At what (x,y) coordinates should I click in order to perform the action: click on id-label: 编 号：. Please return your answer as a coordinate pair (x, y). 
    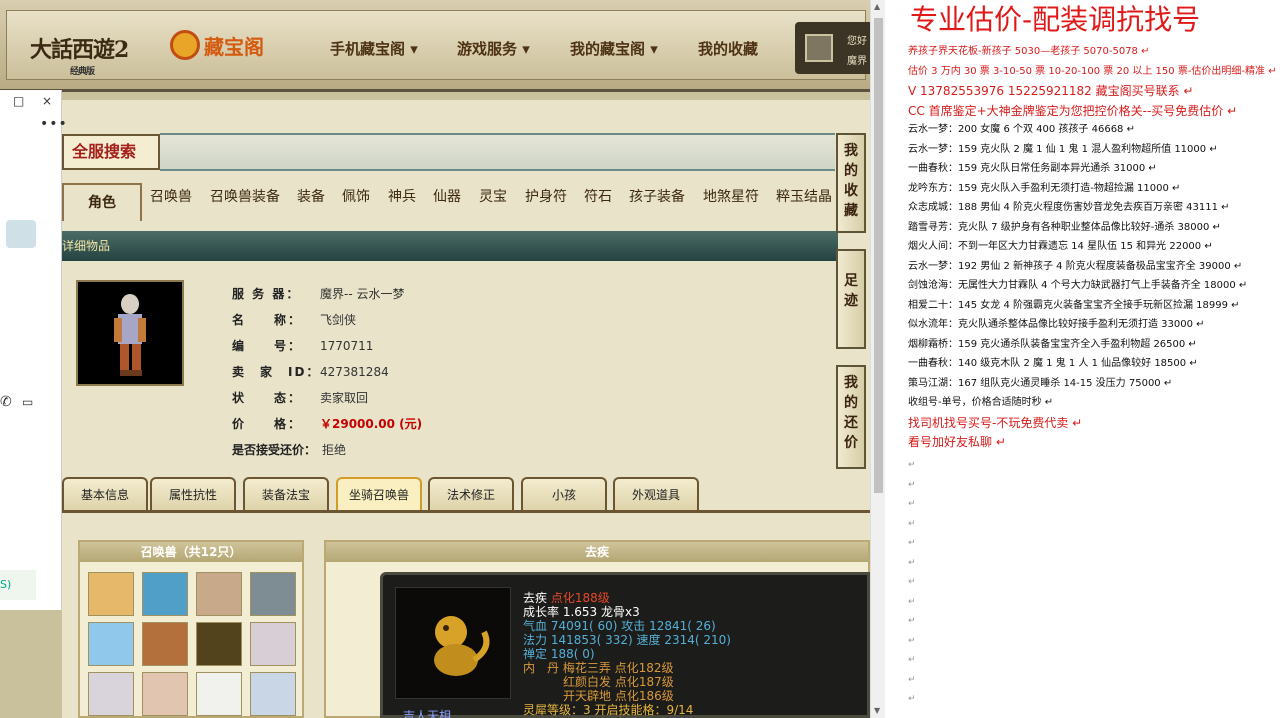
    Looking at the image, I should click on (267, 346).